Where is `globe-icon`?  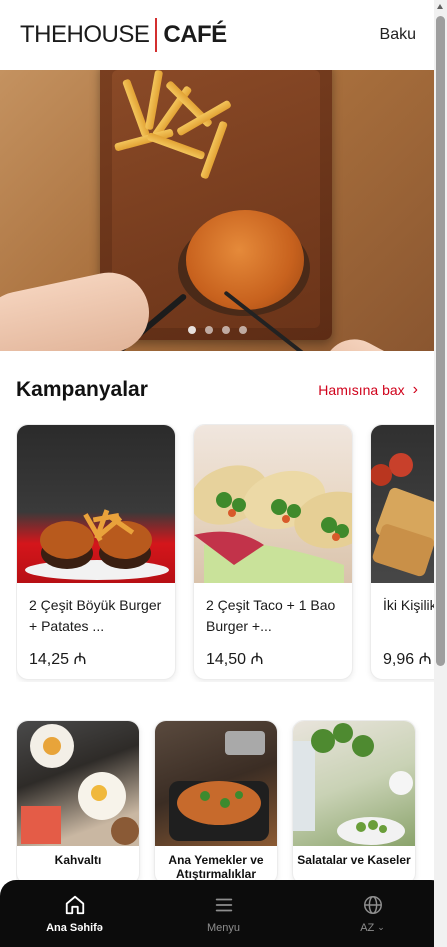
globe-icon is located at coordinates (372, 904).